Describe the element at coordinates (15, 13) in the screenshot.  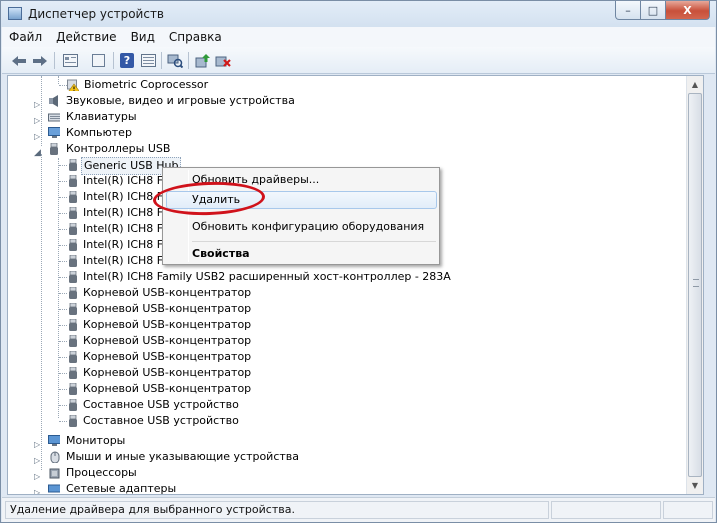
I see `device-manager-icon` at that location.